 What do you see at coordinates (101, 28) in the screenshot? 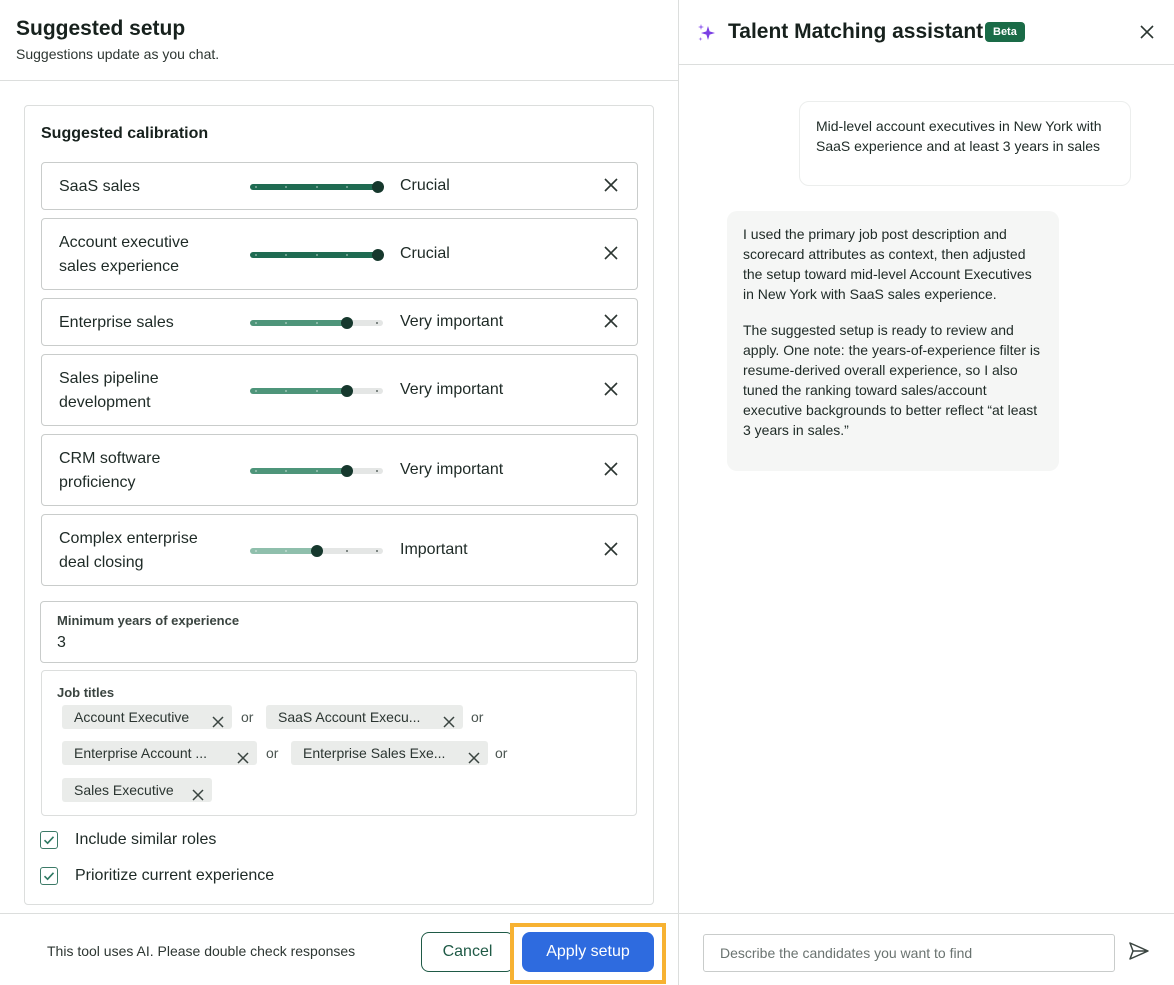
I see `setup-title: Suggested setup` at bounding box center [101, 28].